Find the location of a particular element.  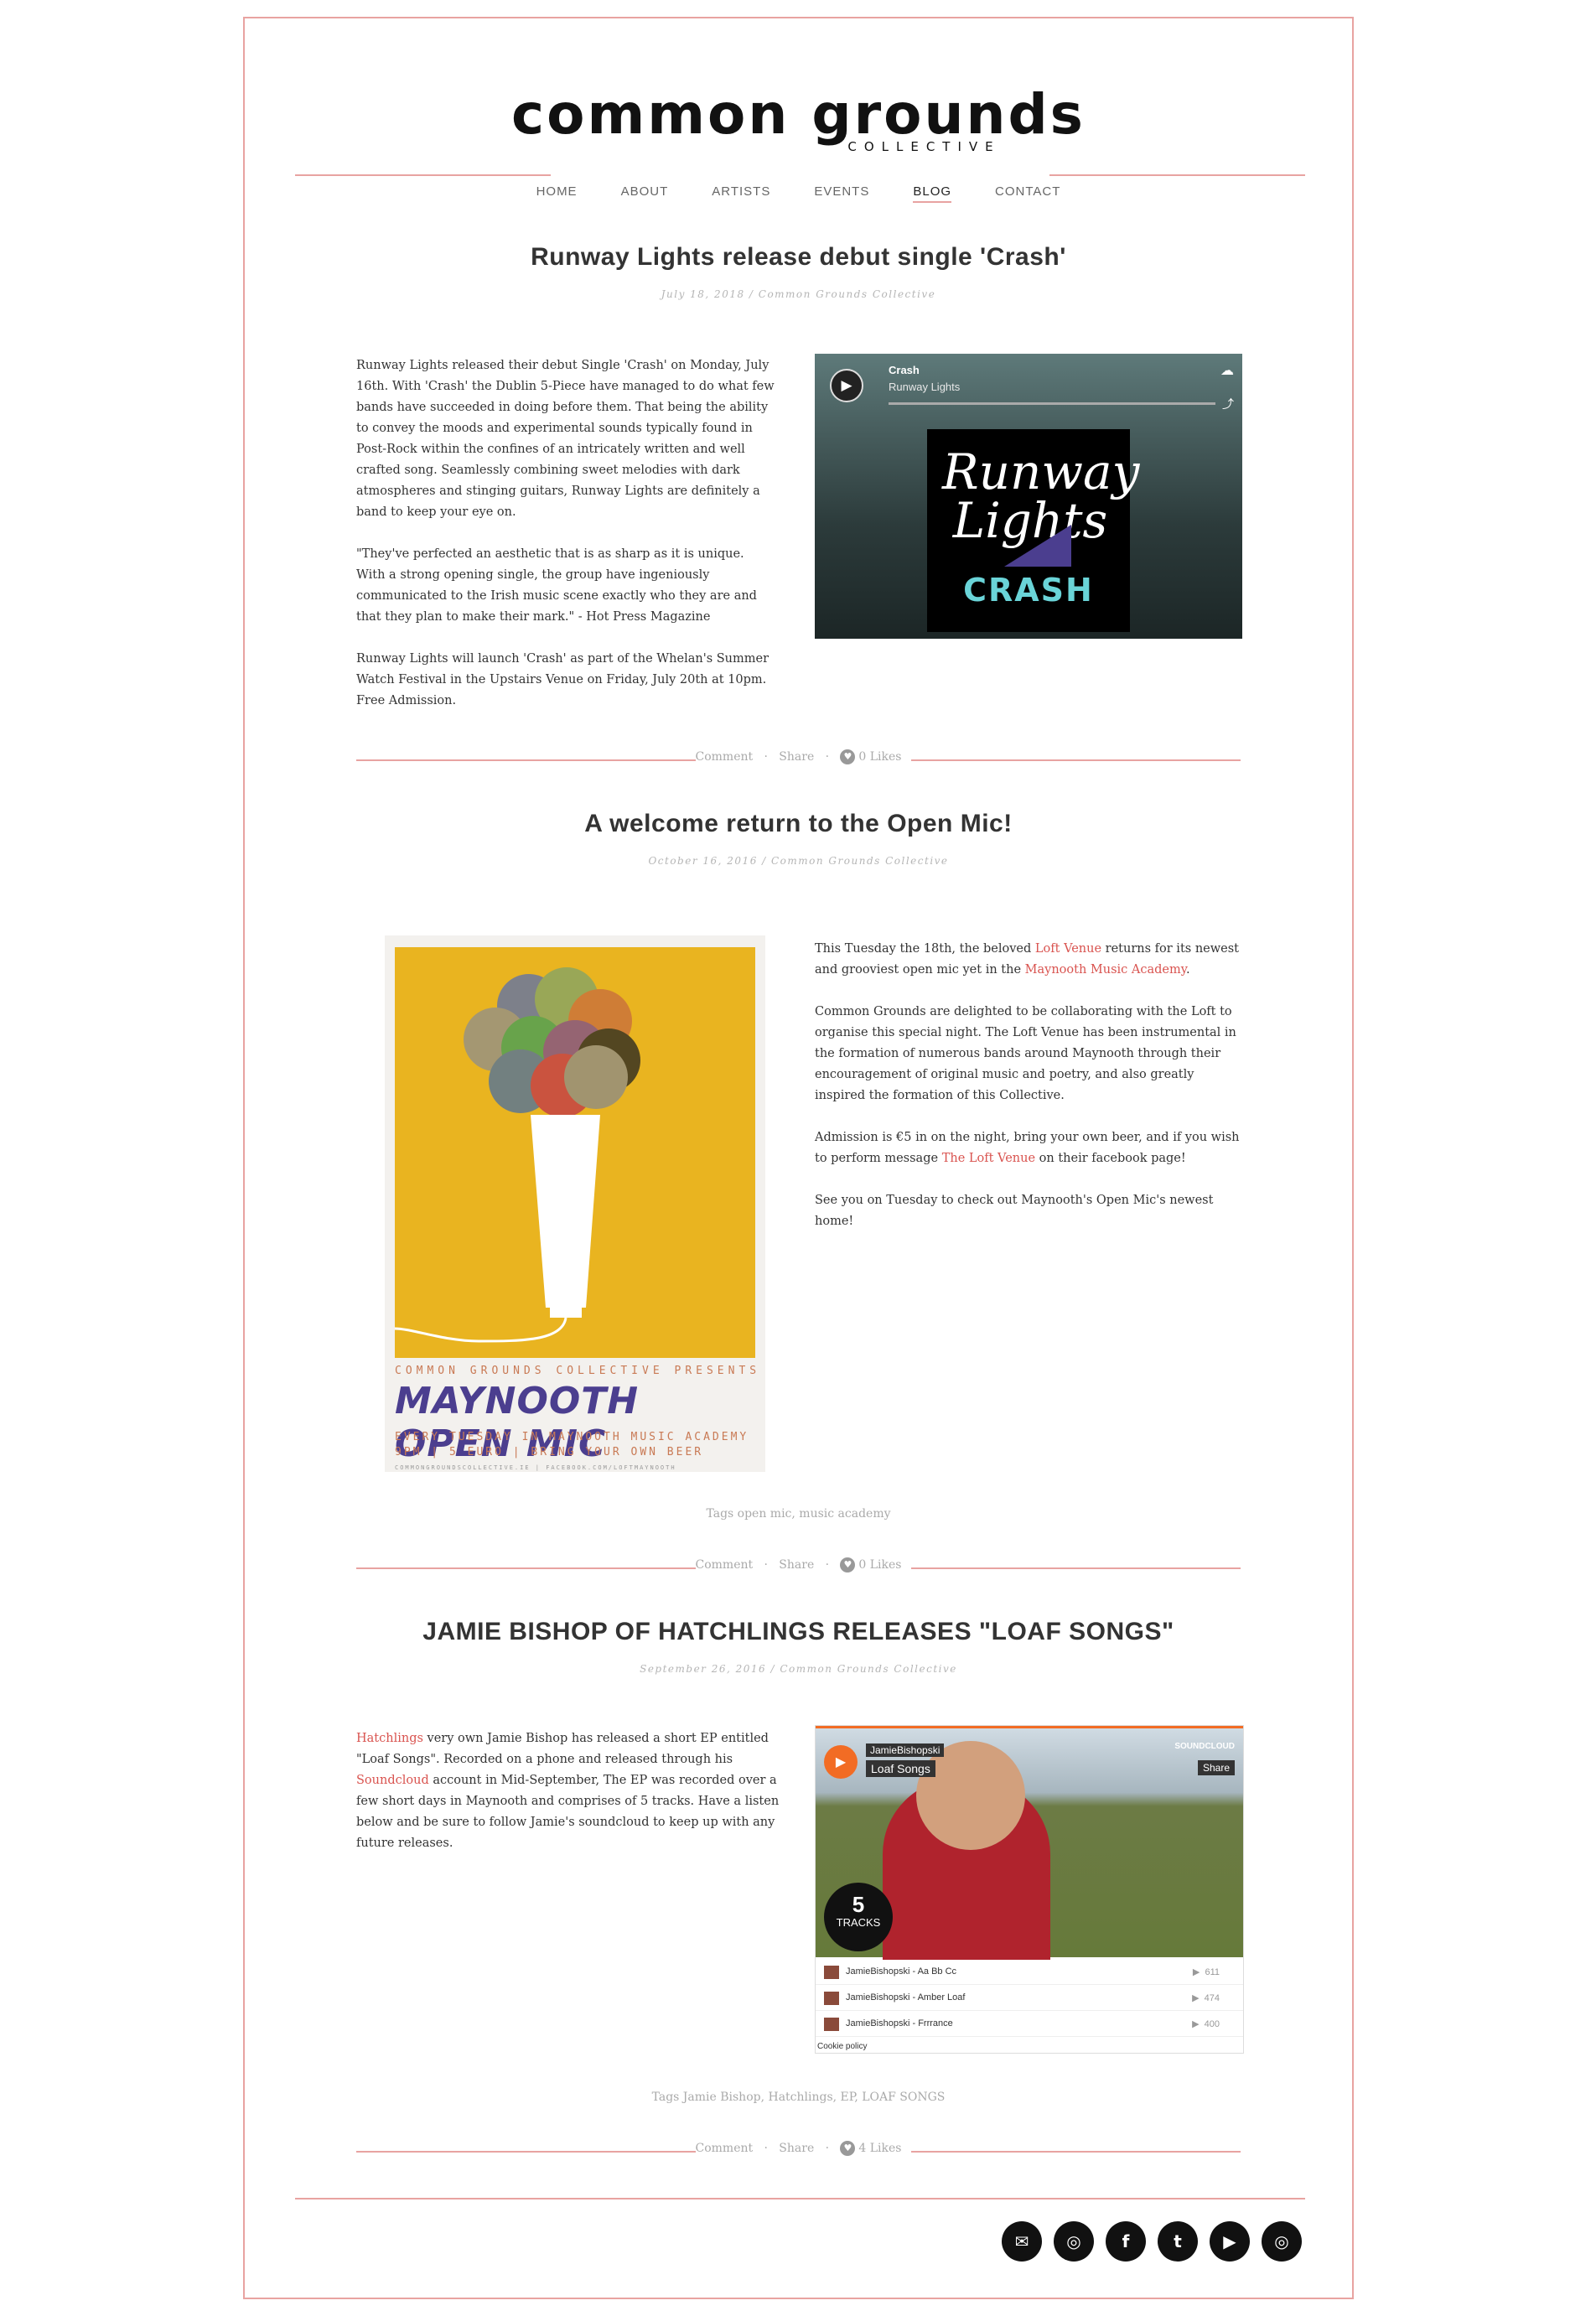

play-count-value: 611 is located at coordinates (1212, 1972).